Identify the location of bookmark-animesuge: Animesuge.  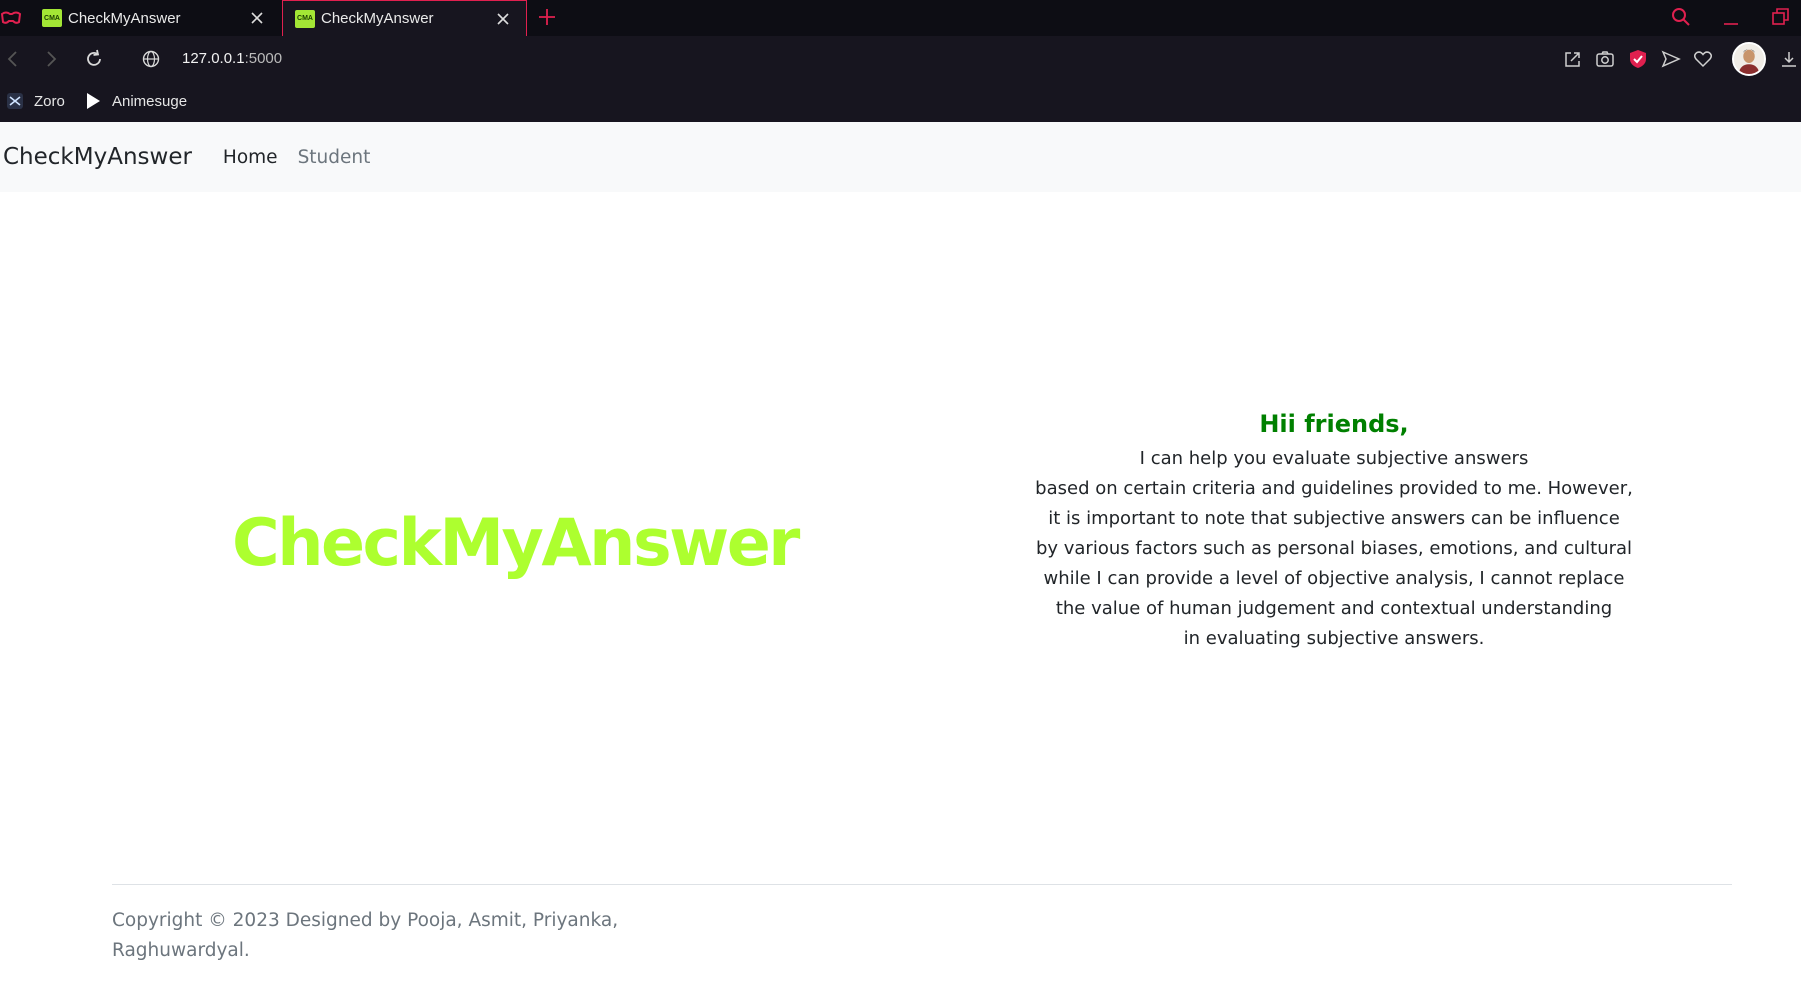
(135, 101).